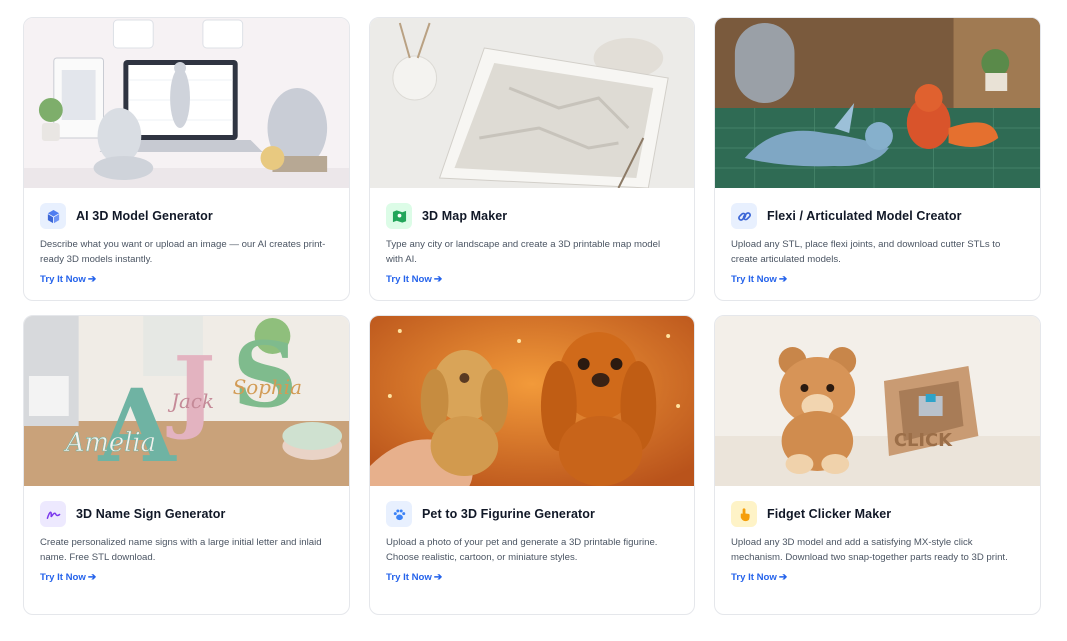 The height and width of the screenshot is (641, 1067). Describe the element at coordinates (110, 443) in the screenshot. I see `sign-name: Amelia` at that location.